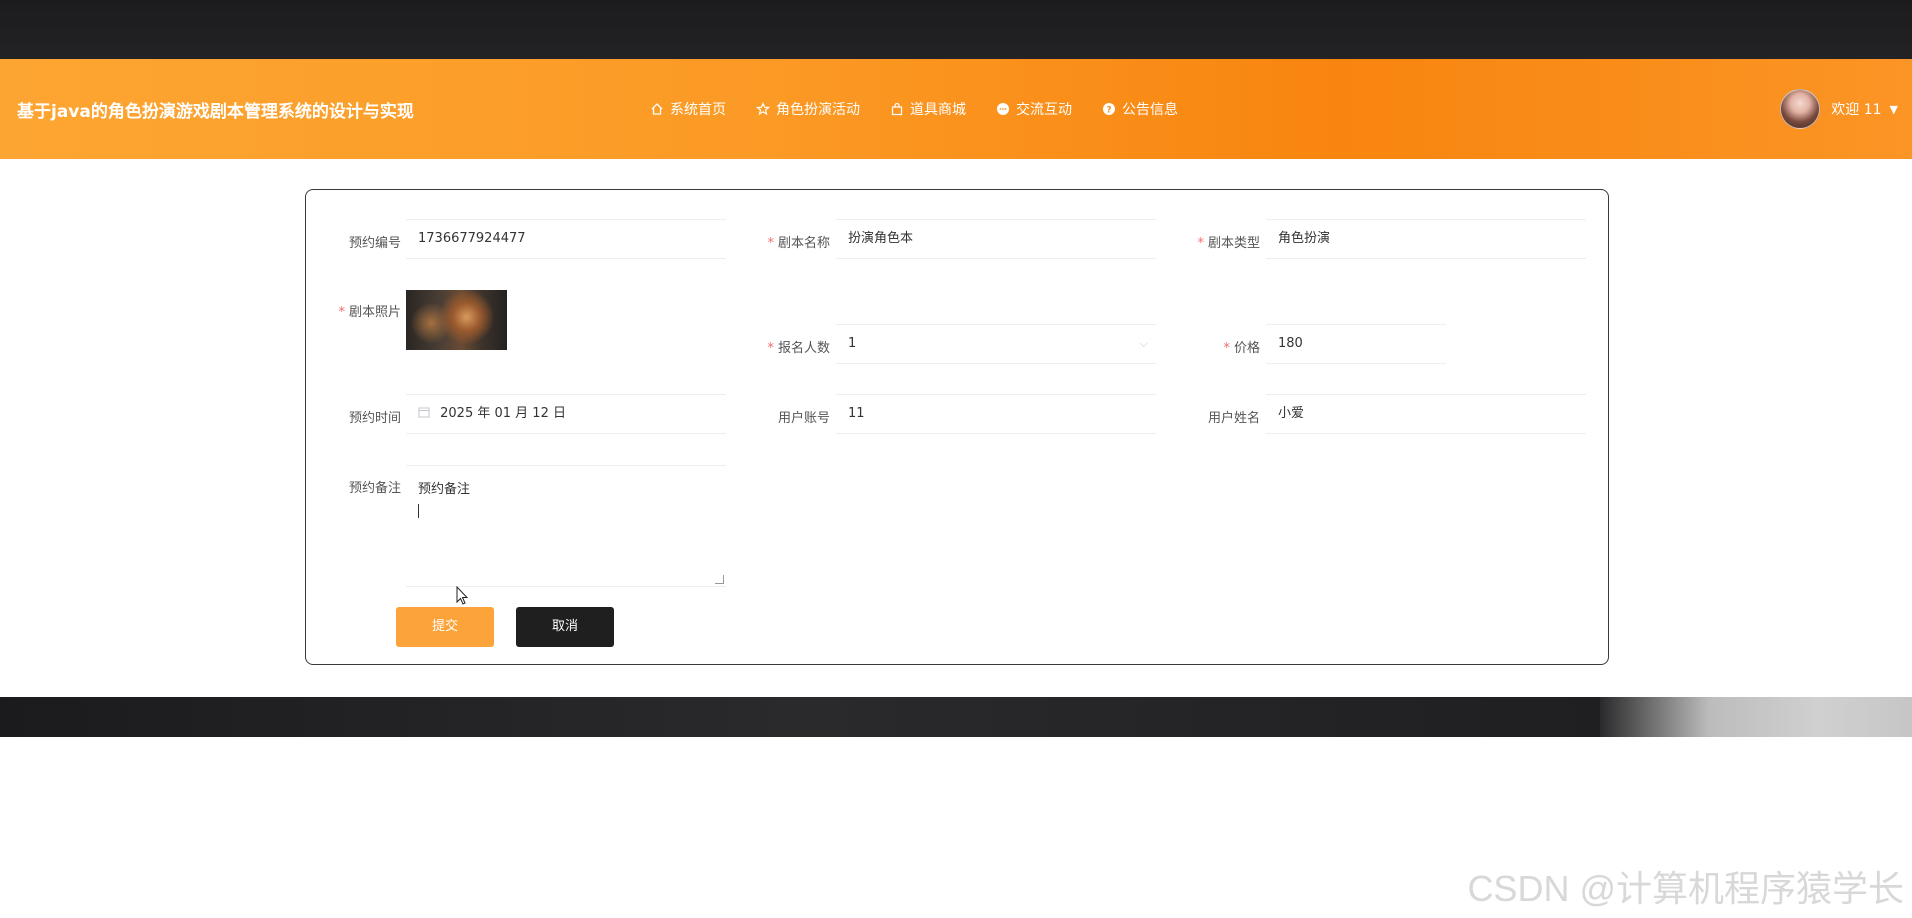 Image resolution: width=1912 pixels, height=918 pixels. What do you see at coordinates (818, 110) in the screenshot?
I see `nav-activities-label: 角色扮演活动` at bounding box center [818, 110].